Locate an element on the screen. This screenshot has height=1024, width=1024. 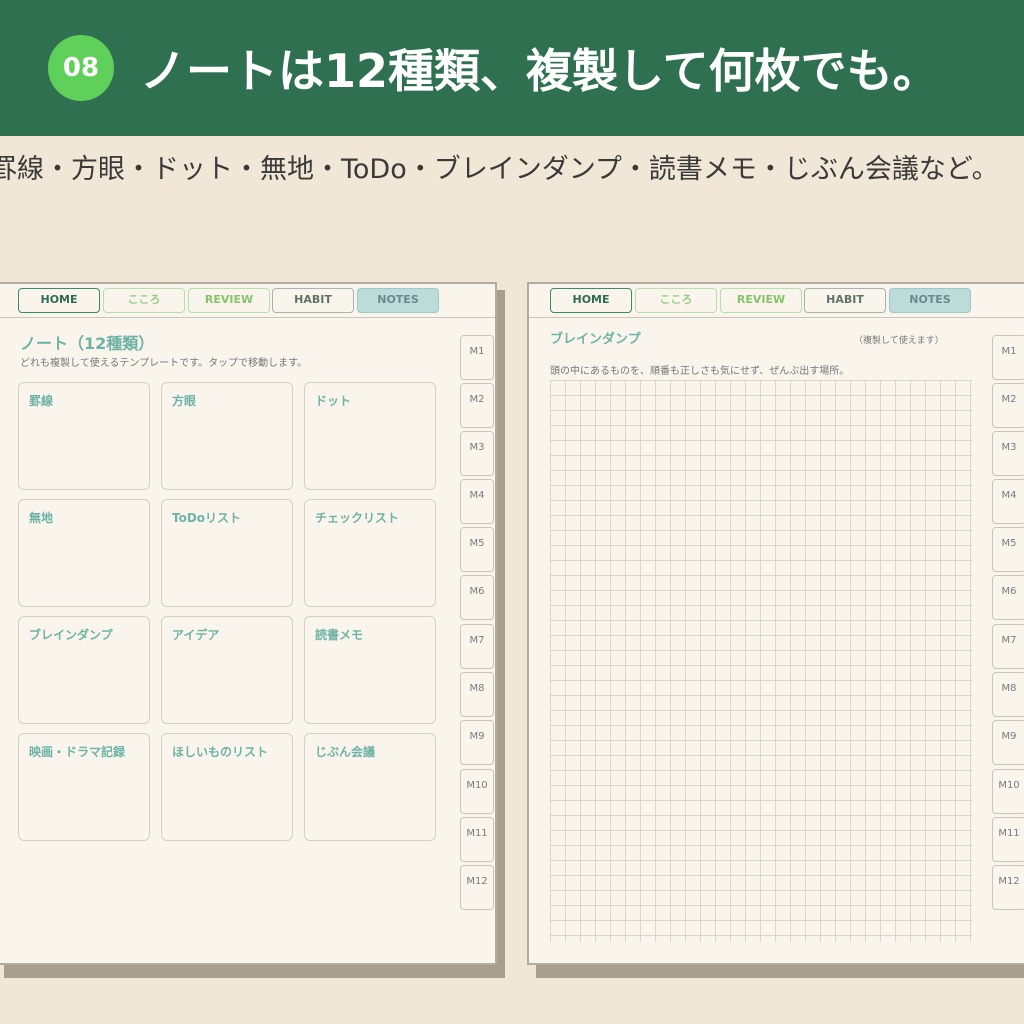
card-label: 罫線 is located at coordinates (41, 401).